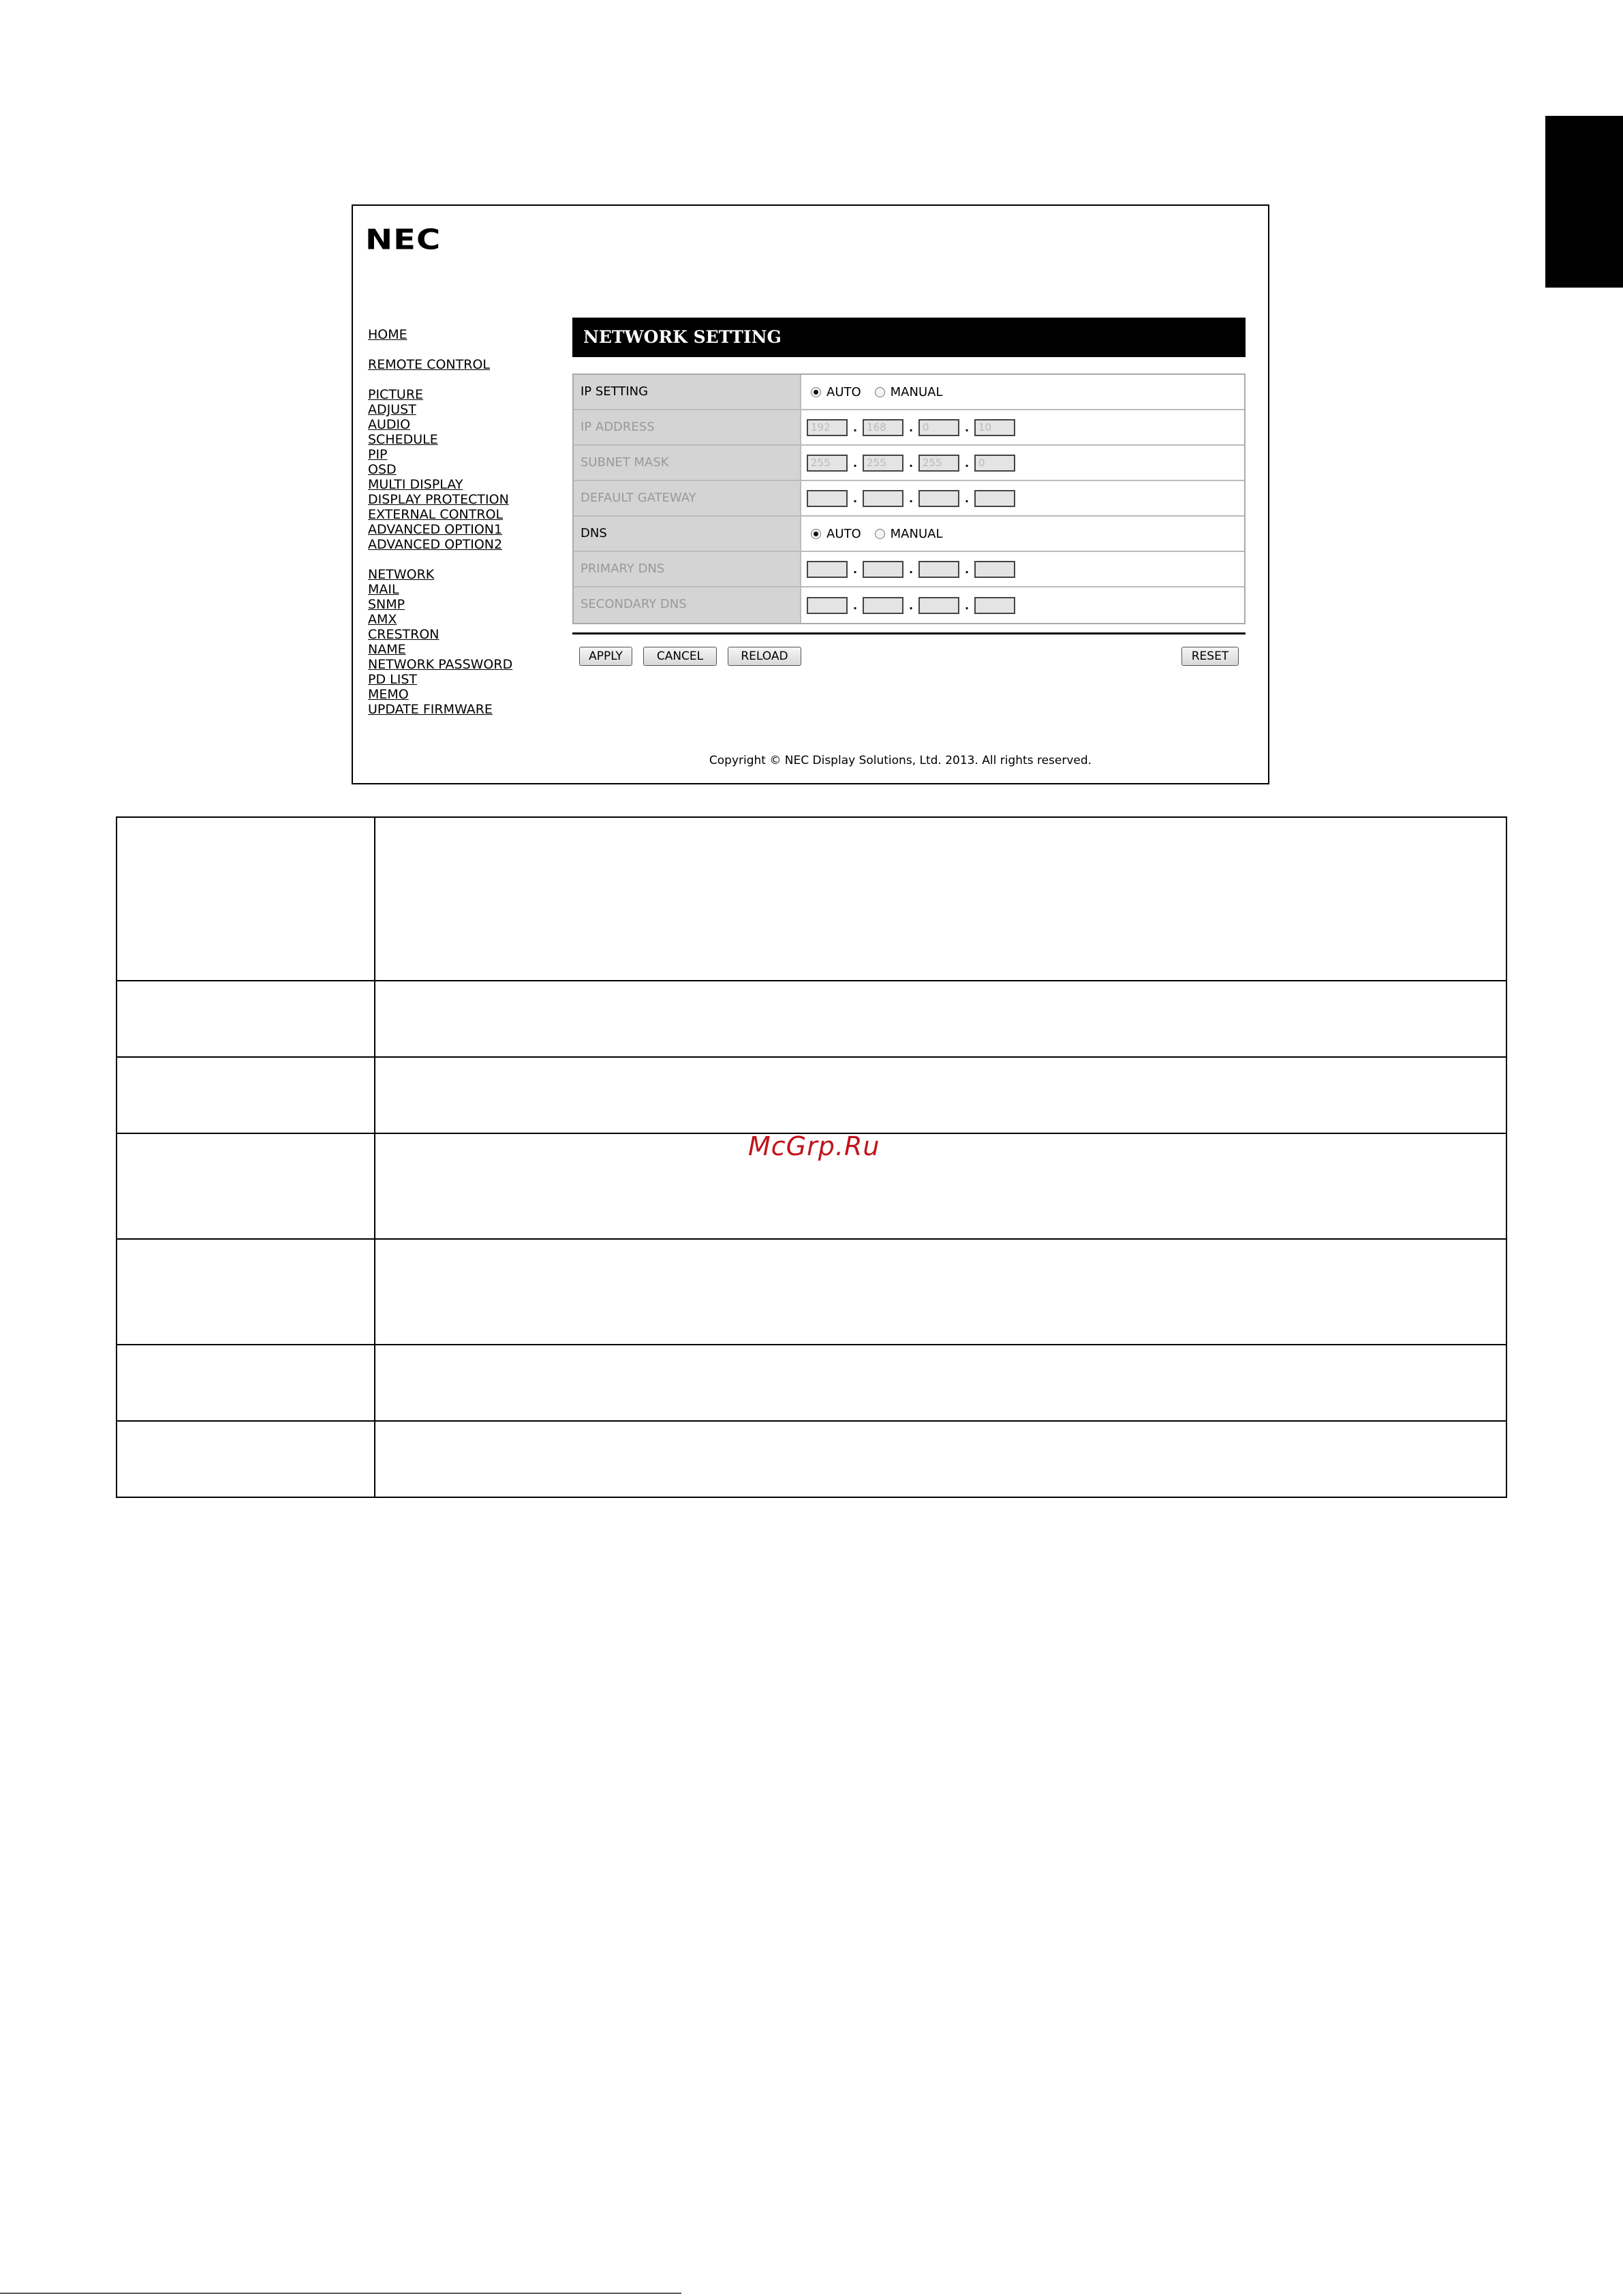  I want to click on nav-link-memo: MEMO, so click(470, 695).